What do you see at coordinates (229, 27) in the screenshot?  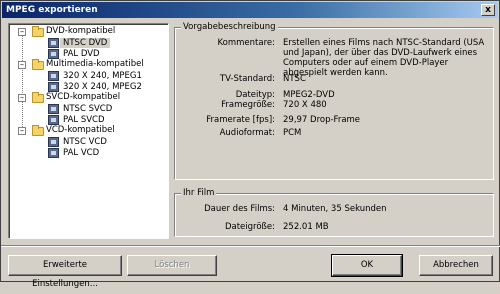 I see `preset-description-title: Vorgabebeschreibung` at bounding box center [229, 27].